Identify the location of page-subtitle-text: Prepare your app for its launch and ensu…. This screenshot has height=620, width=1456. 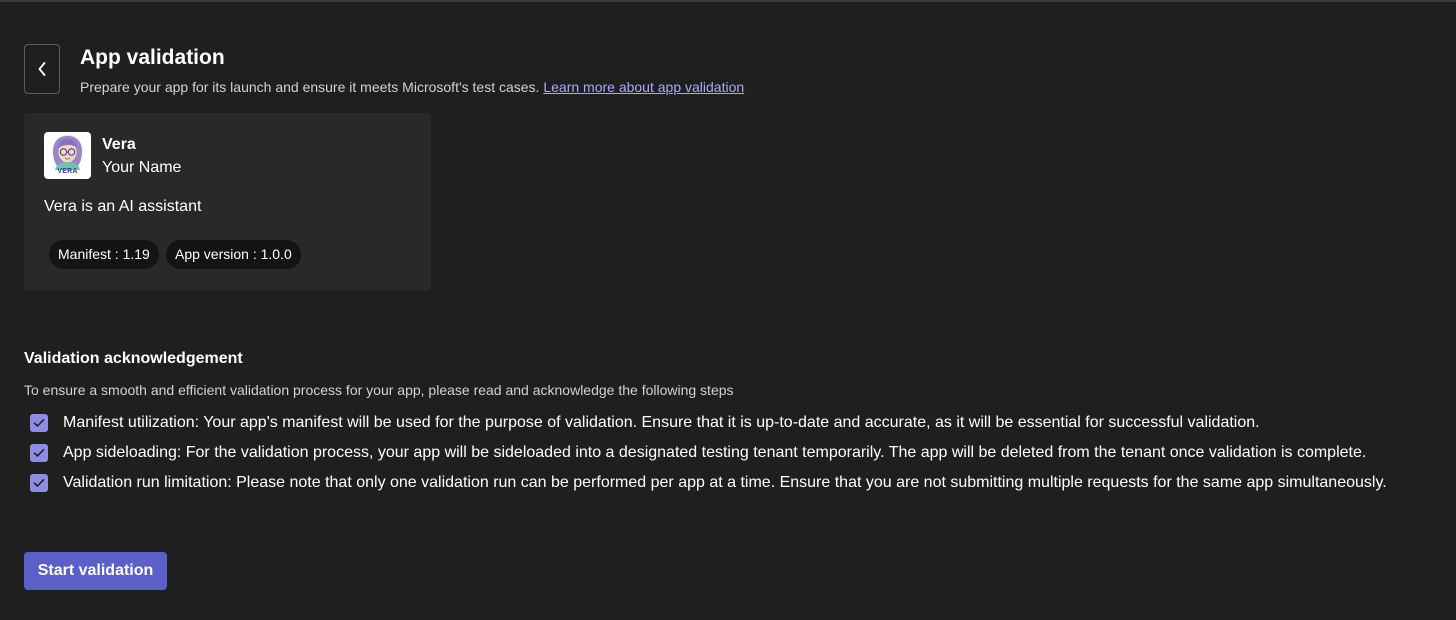
(310, 87).